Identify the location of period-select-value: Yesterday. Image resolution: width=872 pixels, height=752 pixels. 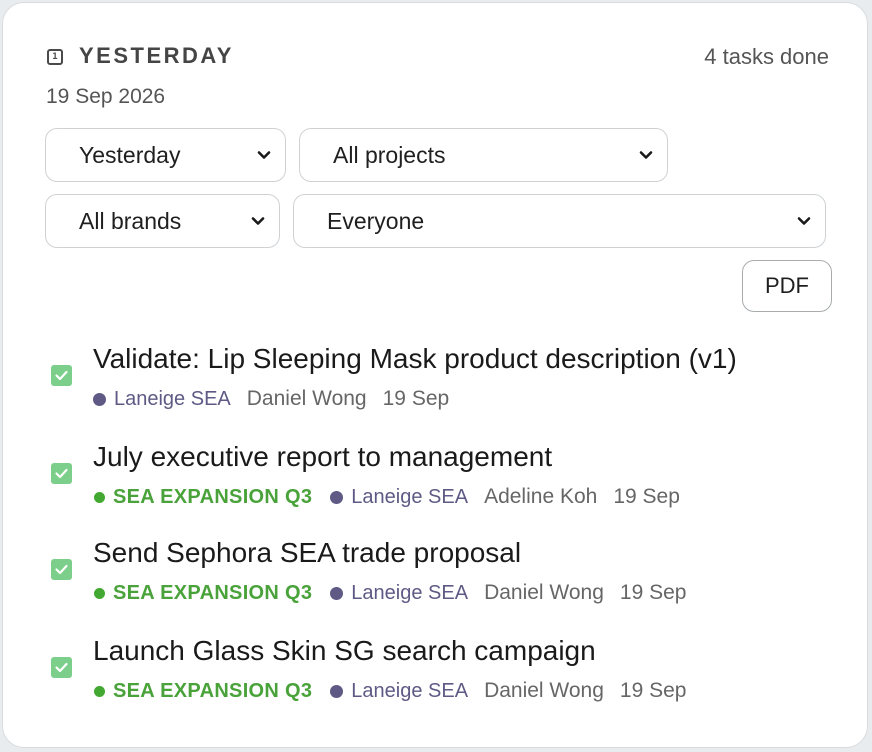
(130, 154).